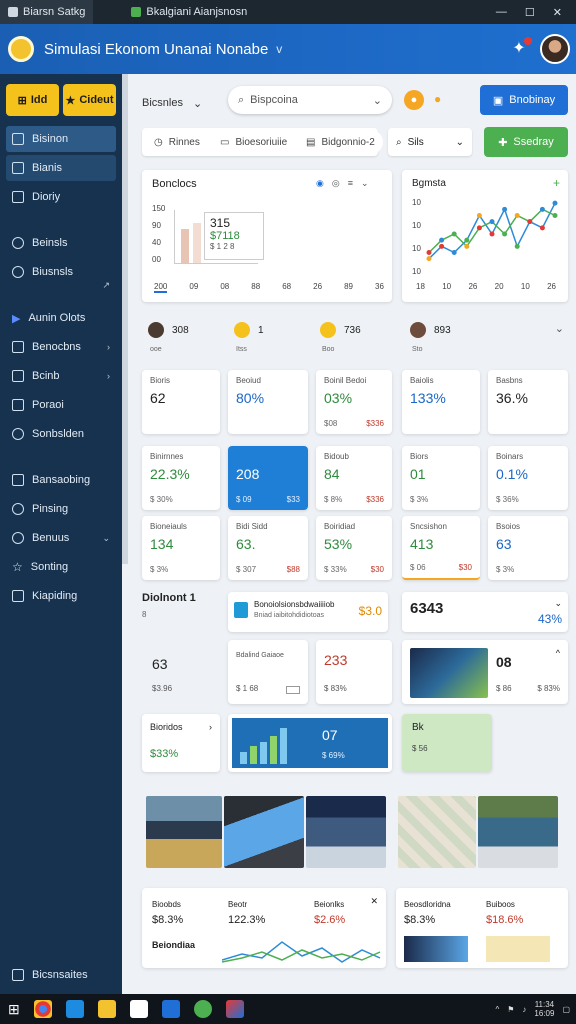 This screenshot has width=576, height=1024. What do you see at coordinates (177, 142) in the screenshot?
I see `filter-1: ◷ Rinnes` at bounding box center [177, 142].